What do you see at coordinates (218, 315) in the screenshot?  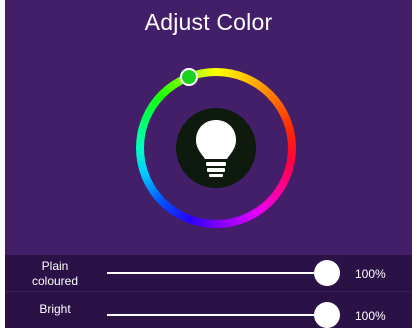 I see `bright-slider-track` at bounding box center [218, 315].